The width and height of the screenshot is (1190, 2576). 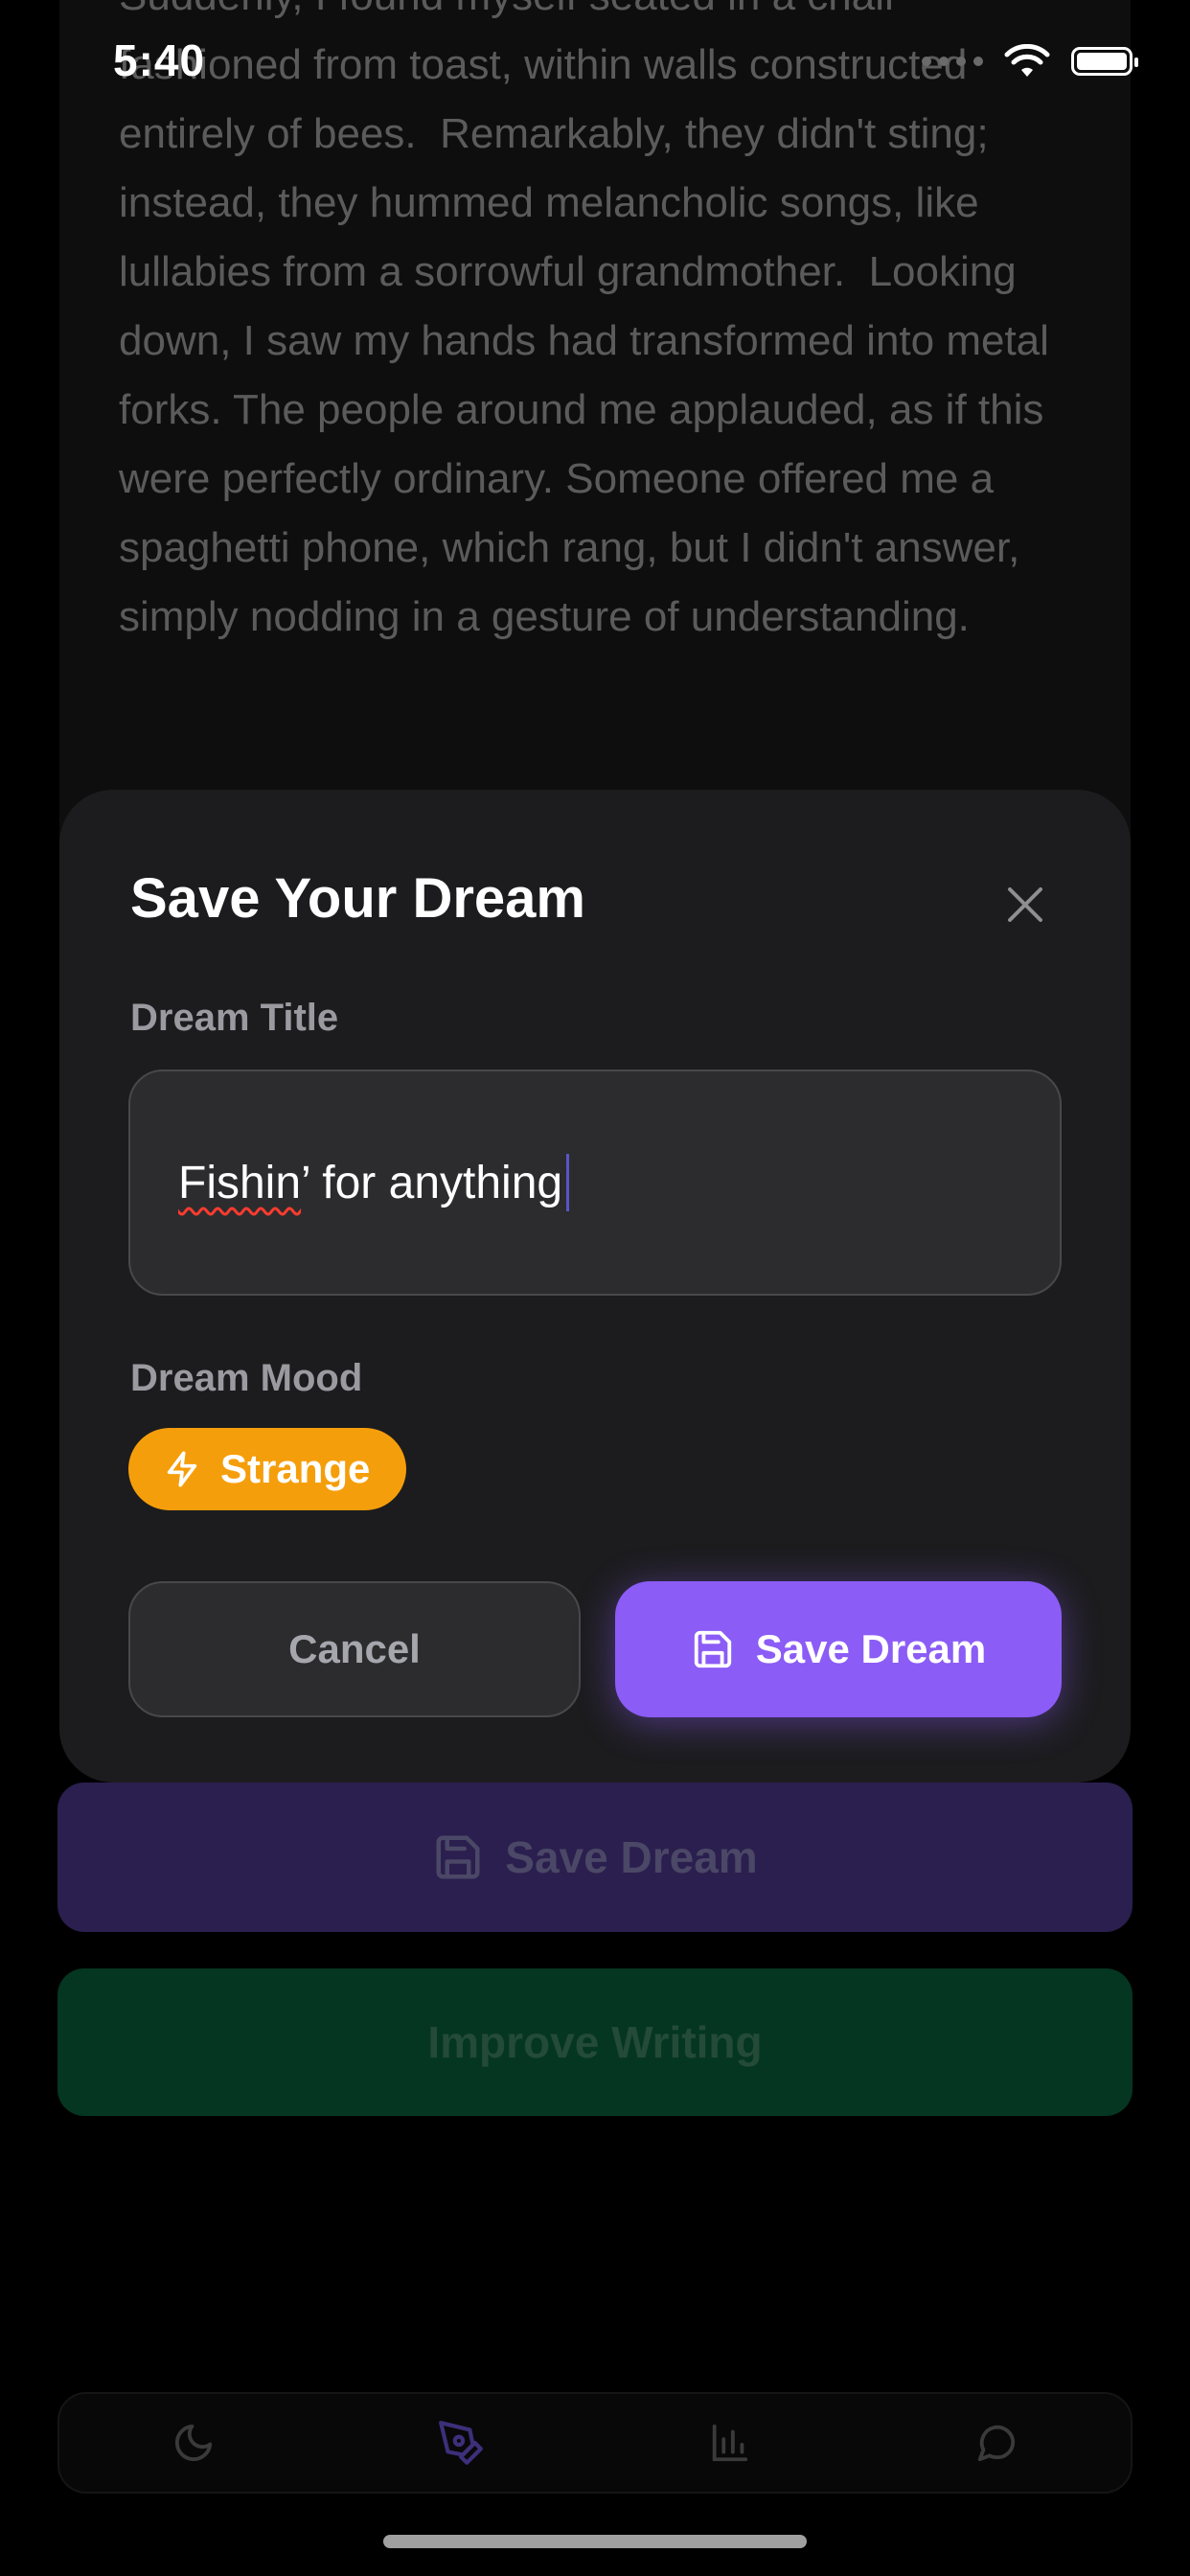 I want to click on modal-title: Save Your Dream, so click(x=358, y=899).